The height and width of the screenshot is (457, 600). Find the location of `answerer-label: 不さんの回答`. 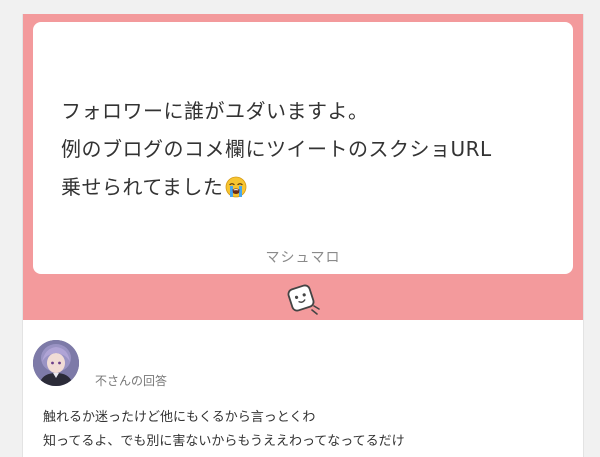

answerer-label: 不さんの回答 is located at coordinates (131, 381).